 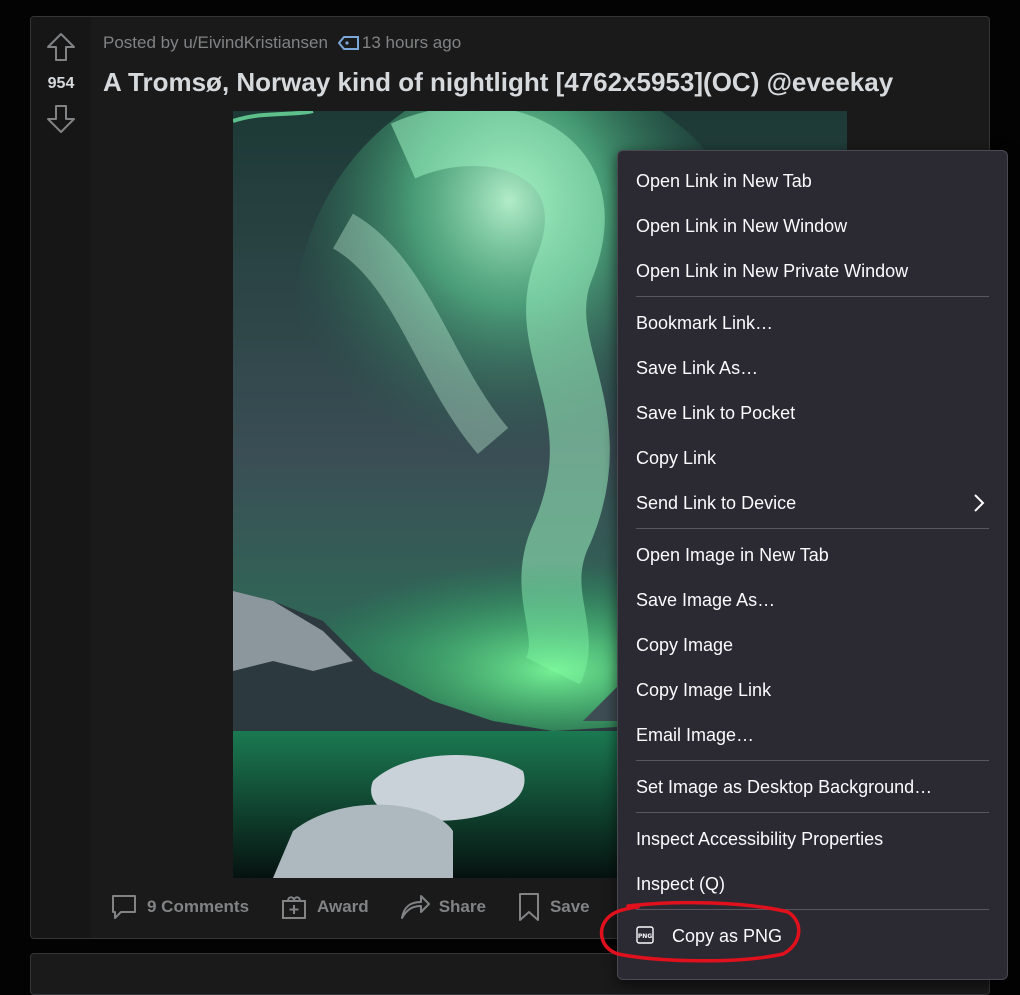 I want to click on share-button: Share, so click(x=442, y=907).